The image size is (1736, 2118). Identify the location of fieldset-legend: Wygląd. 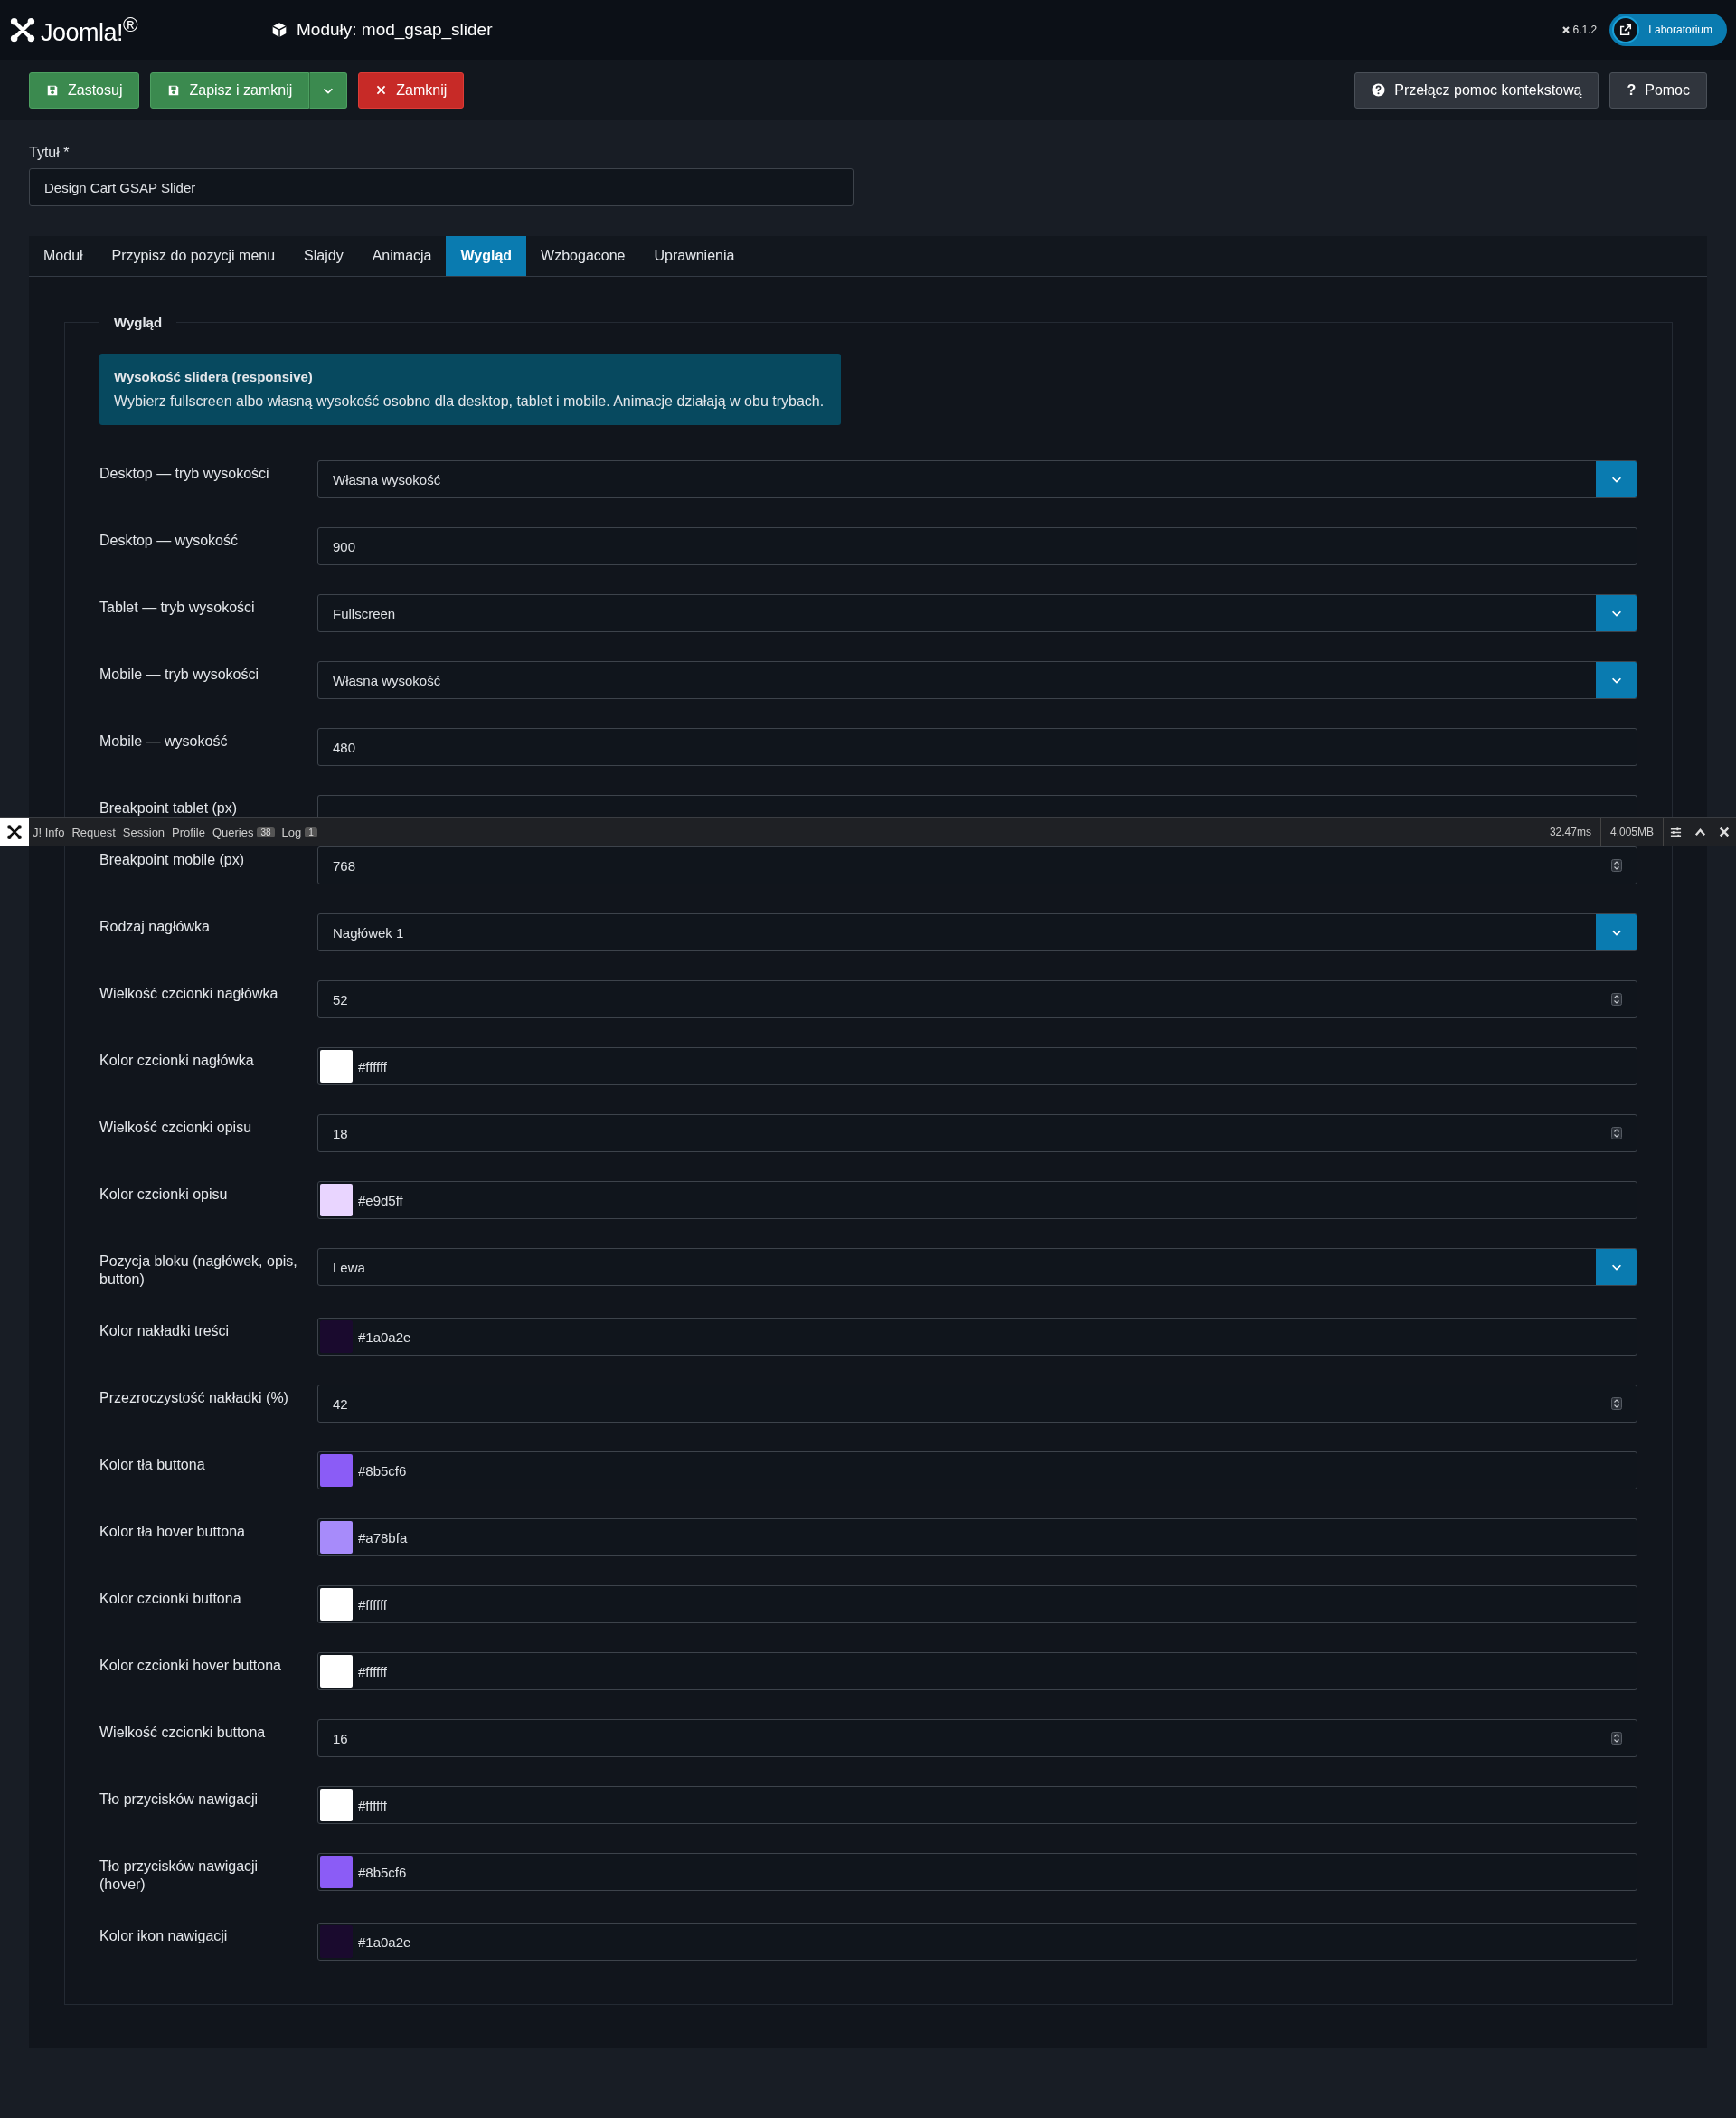
(138, 322).